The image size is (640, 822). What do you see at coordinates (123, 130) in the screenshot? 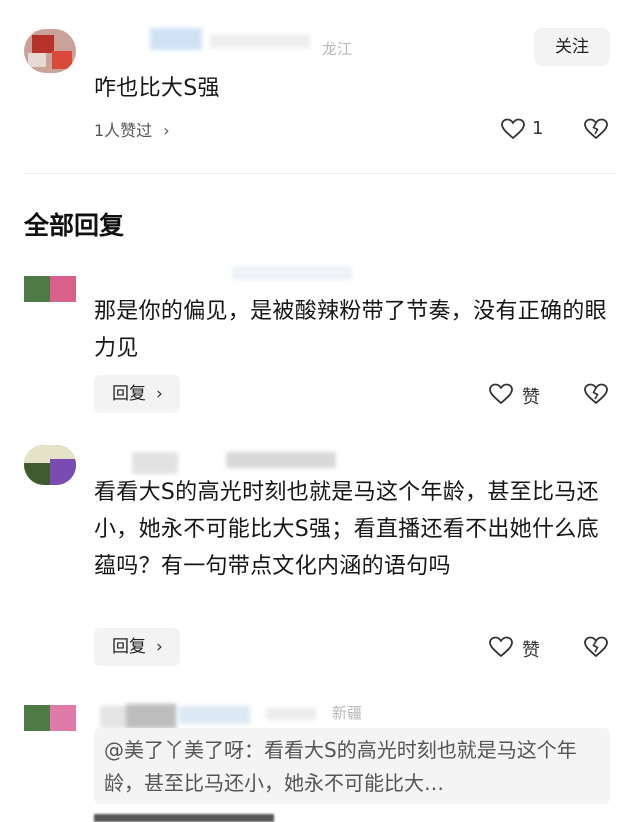
I see `liked-by-label: 1人赞过` at bounding box center [123, 130].